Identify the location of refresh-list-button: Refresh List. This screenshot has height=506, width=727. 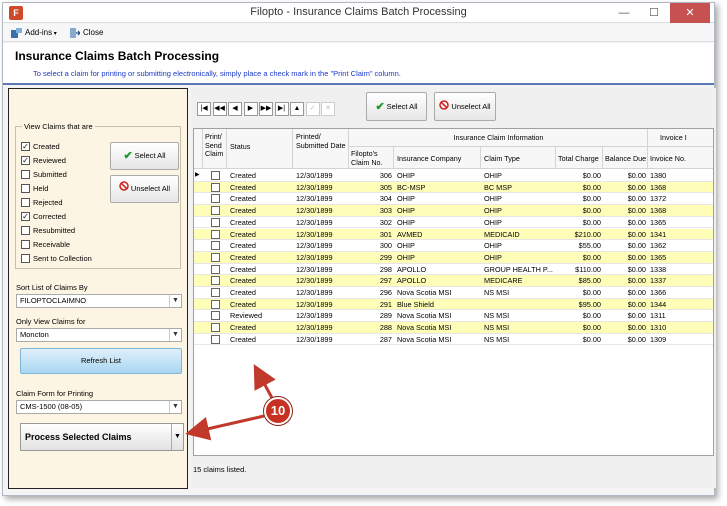
(101, 361).